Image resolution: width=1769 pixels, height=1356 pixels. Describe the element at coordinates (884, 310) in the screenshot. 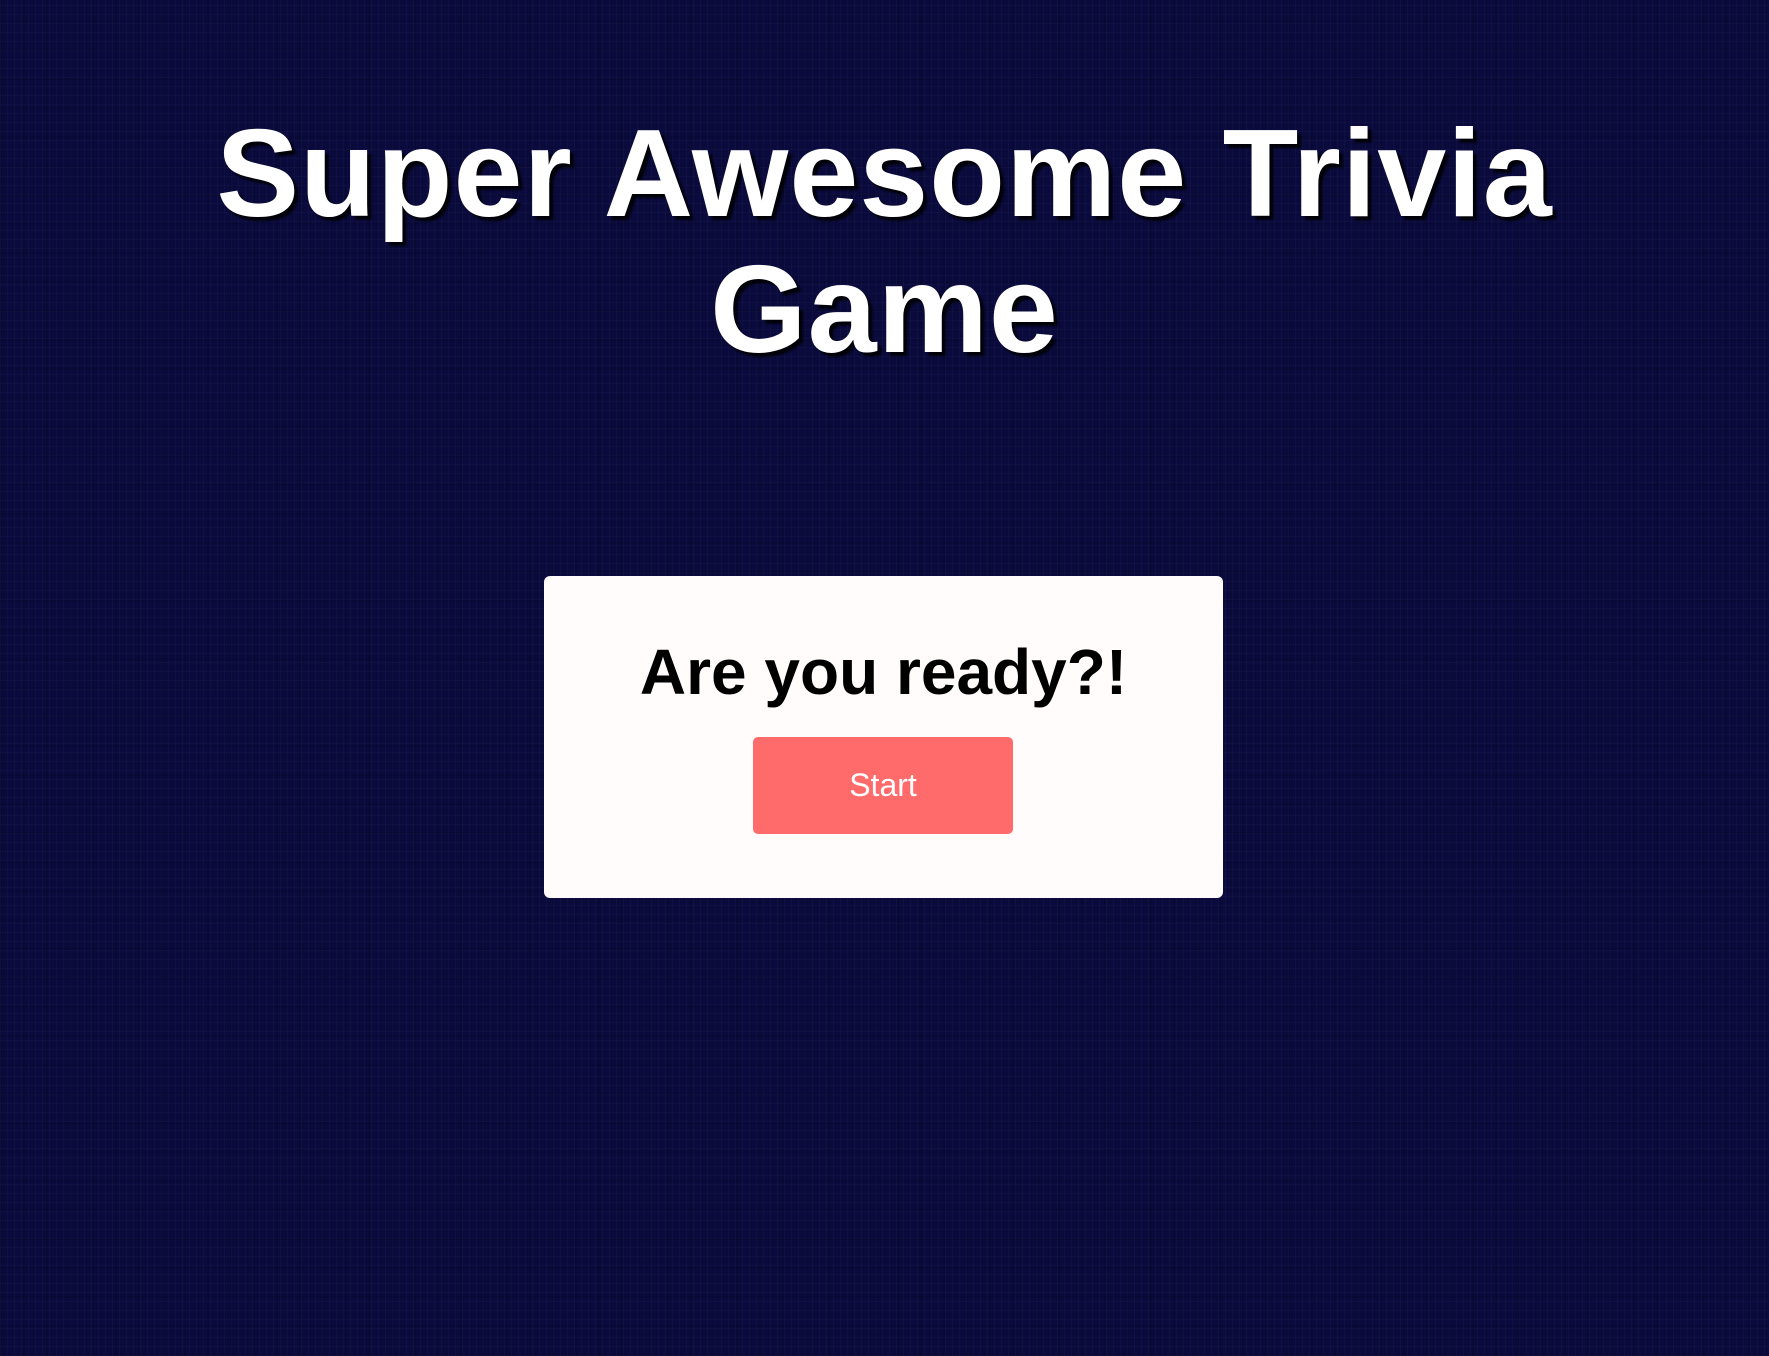

I see `game-title-line2: Game` at that location.